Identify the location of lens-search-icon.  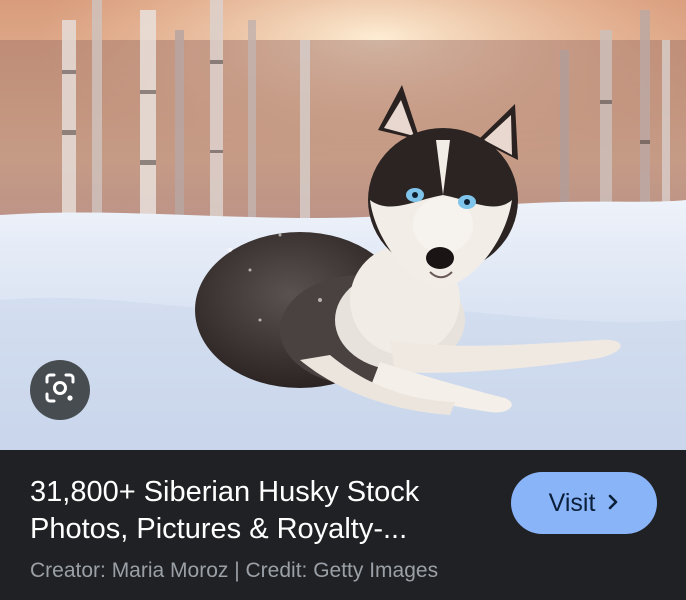
(60, 390).